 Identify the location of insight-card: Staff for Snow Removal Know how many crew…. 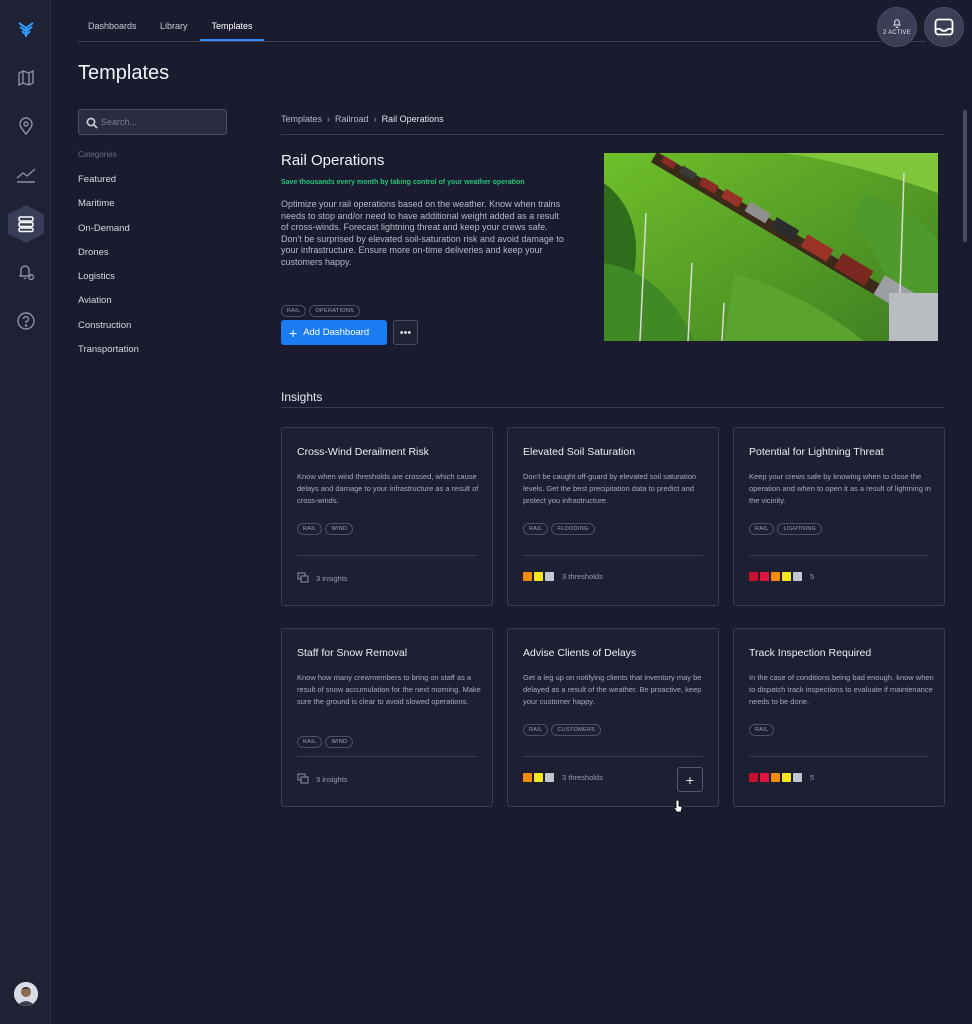
(387, 717).